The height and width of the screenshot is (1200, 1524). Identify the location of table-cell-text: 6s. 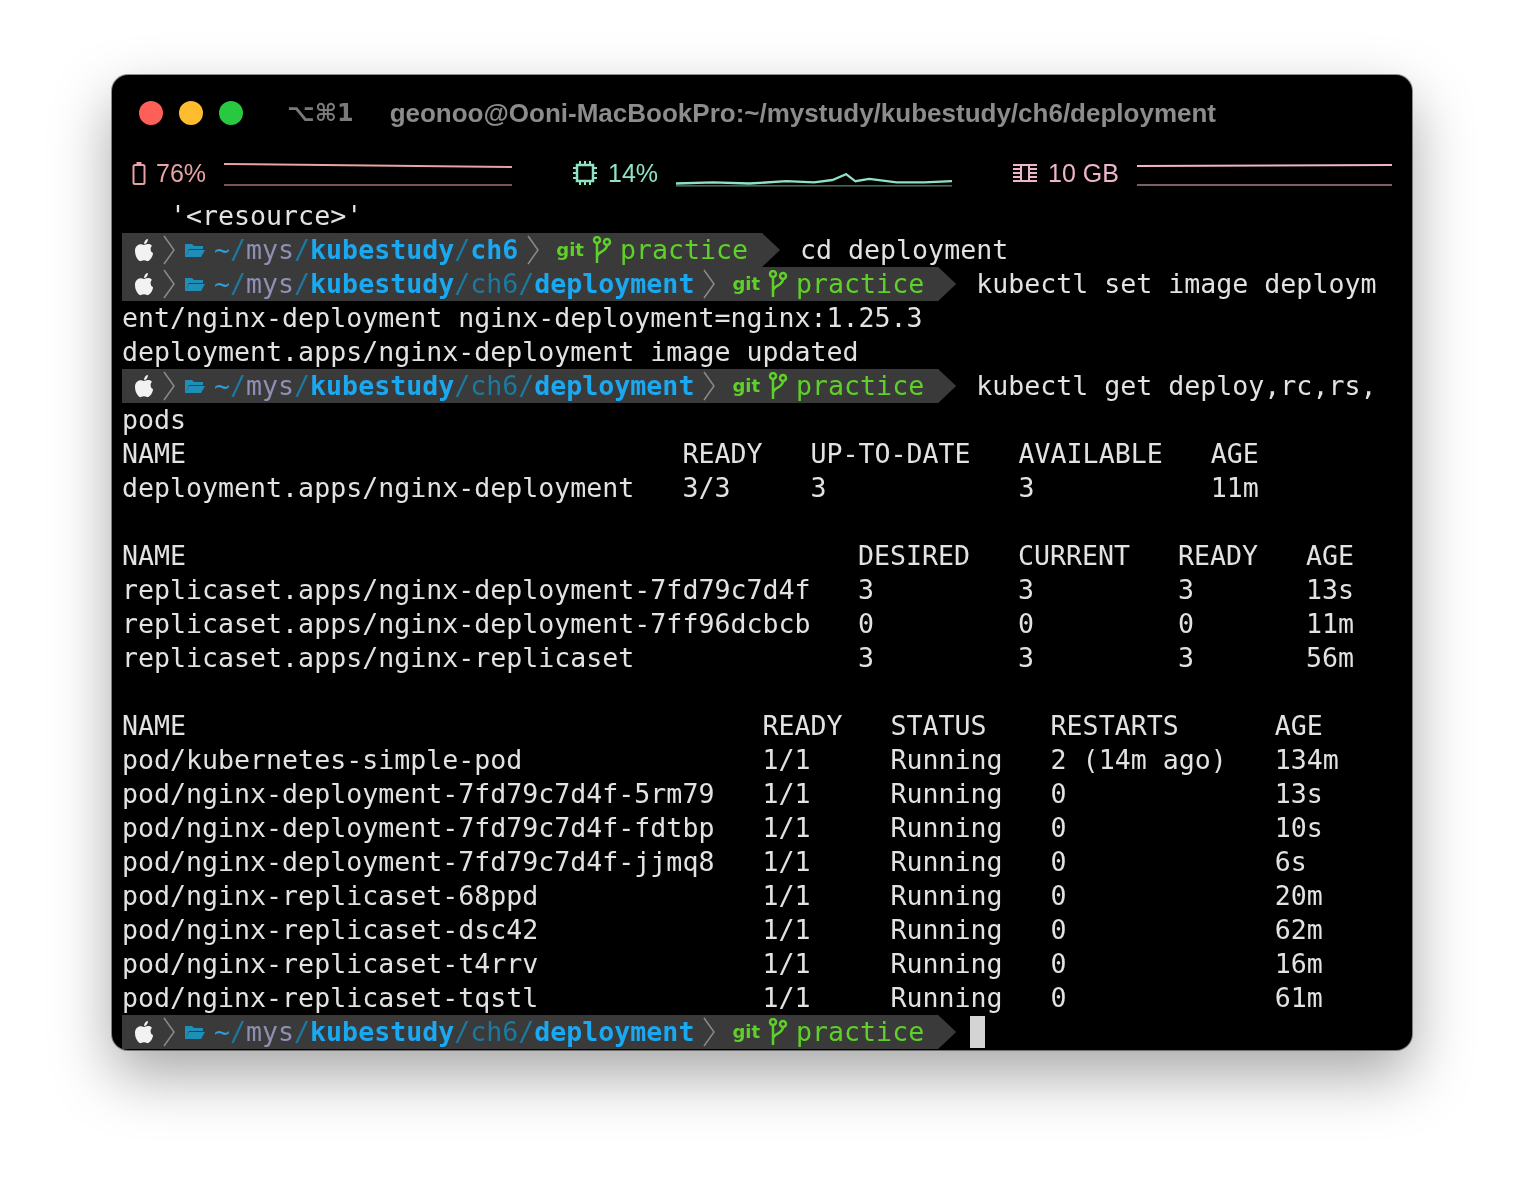
(1291, 862).